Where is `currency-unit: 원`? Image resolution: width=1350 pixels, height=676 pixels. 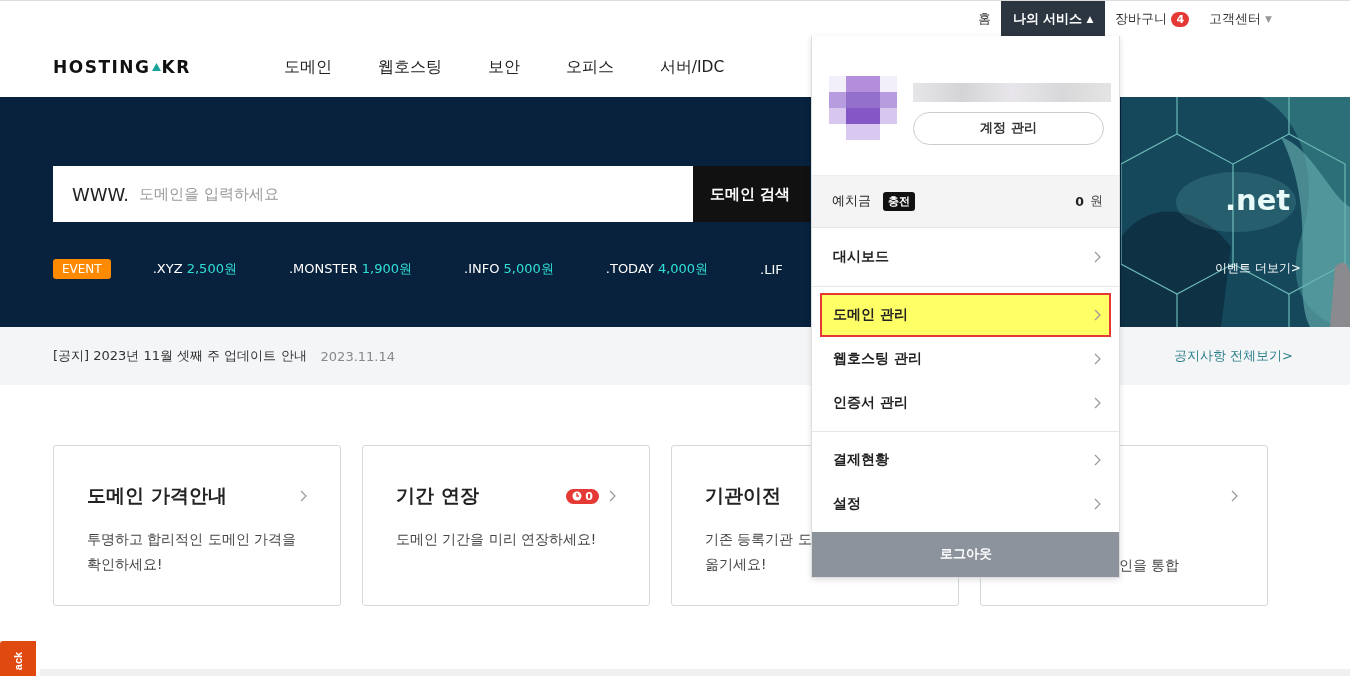
currency-unit: 원 is located at coordinates (1096, 201).